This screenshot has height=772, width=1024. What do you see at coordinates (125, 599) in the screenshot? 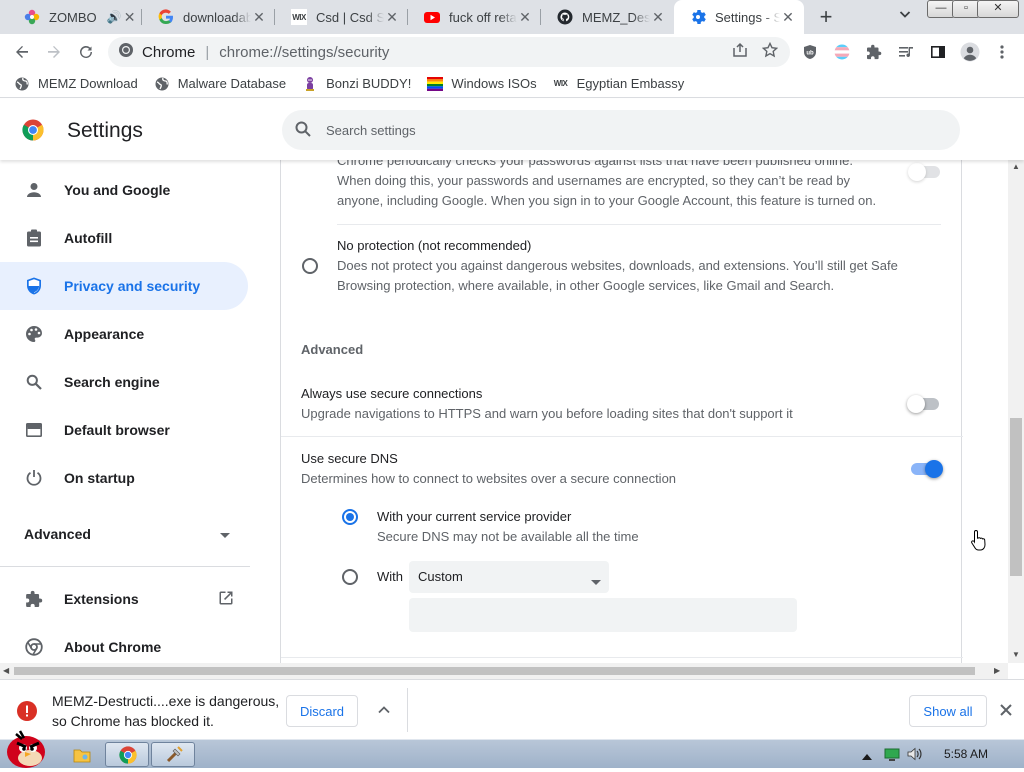
I see `sidebar-item-extensions: Extensions` at bounding box center [125, 599].